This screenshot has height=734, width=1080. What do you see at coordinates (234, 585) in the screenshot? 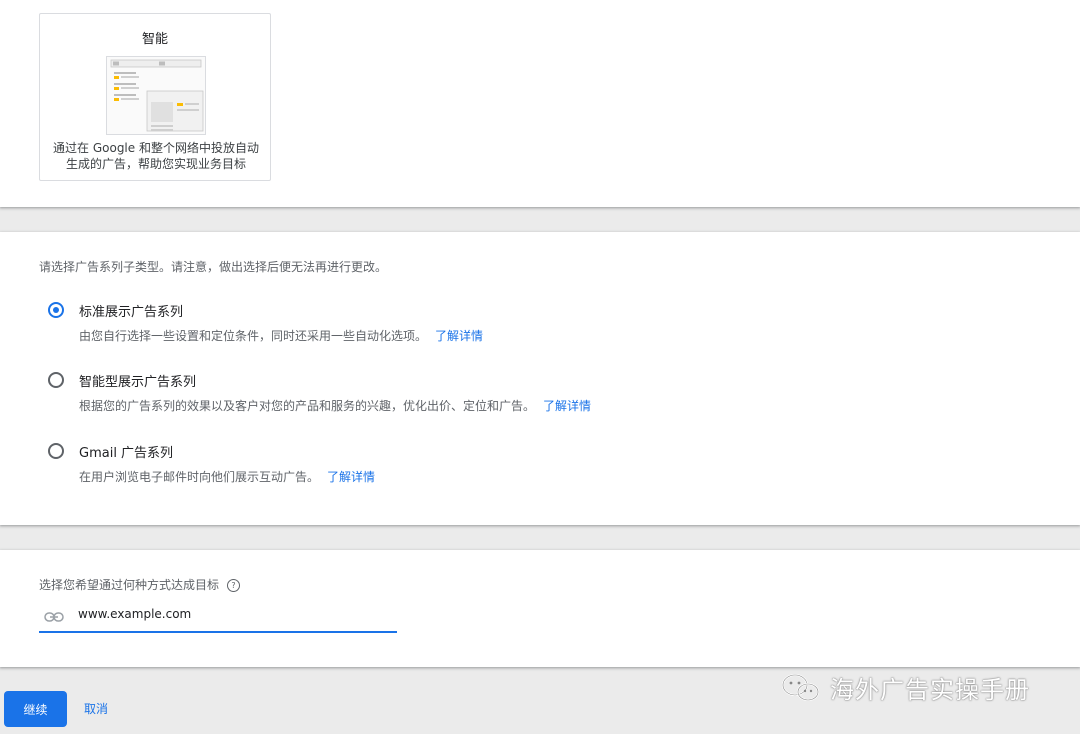
I see `help-icon: ?` at bounding box center [234, 585].